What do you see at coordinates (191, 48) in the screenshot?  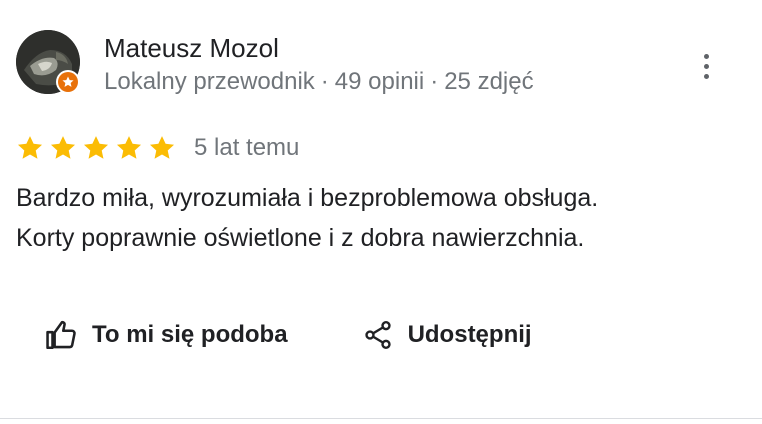 I see `author-name: Mateusz Mozol` at bounding box center [191, 48].